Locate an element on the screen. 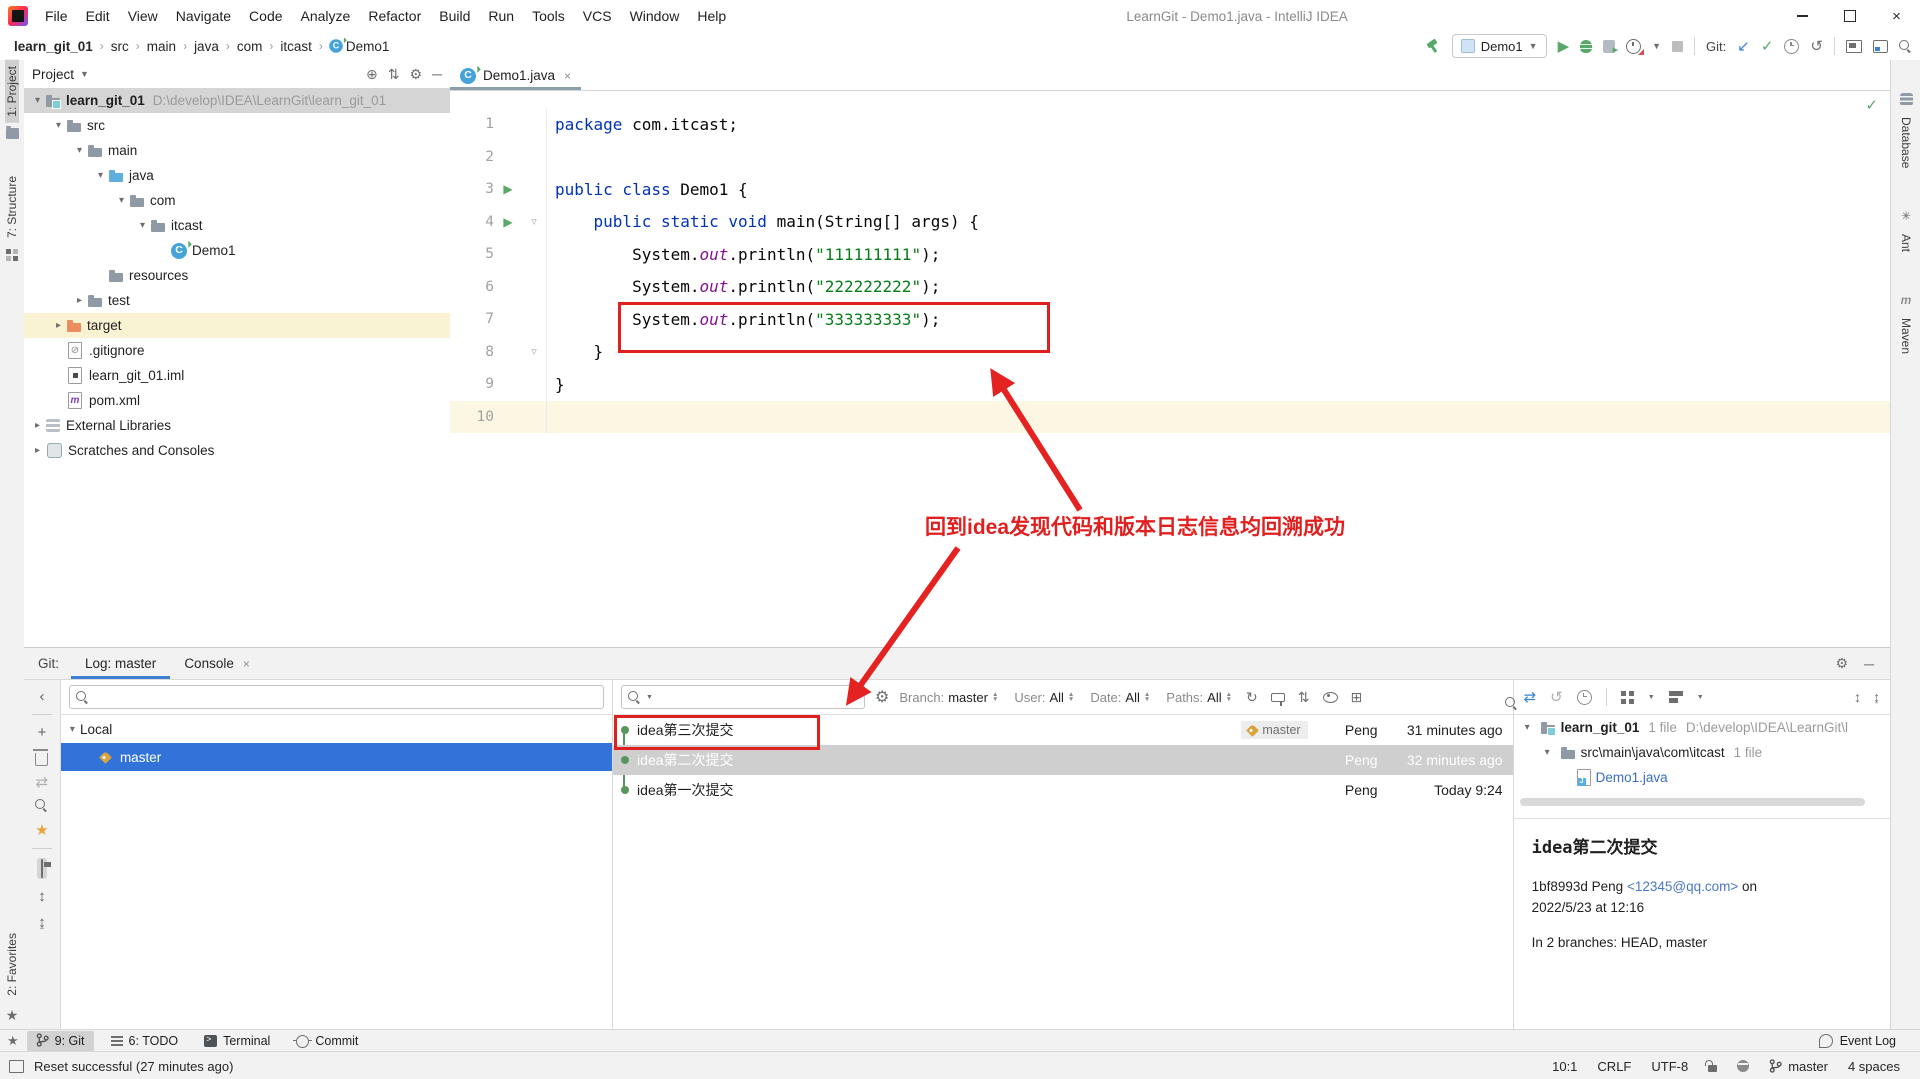  breadcrumb-item-learn-git-01: learn_git_01 is located at coordinates (53, 46).